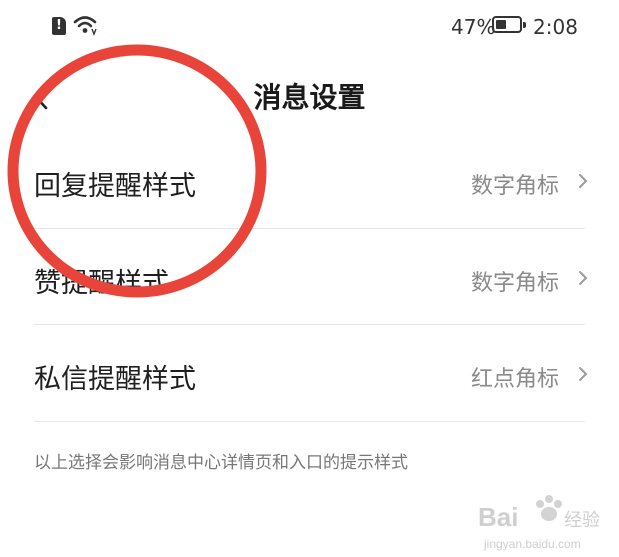  Describe the element at coordinates (309, 421) in the screenshot. I see `divider` at that location.